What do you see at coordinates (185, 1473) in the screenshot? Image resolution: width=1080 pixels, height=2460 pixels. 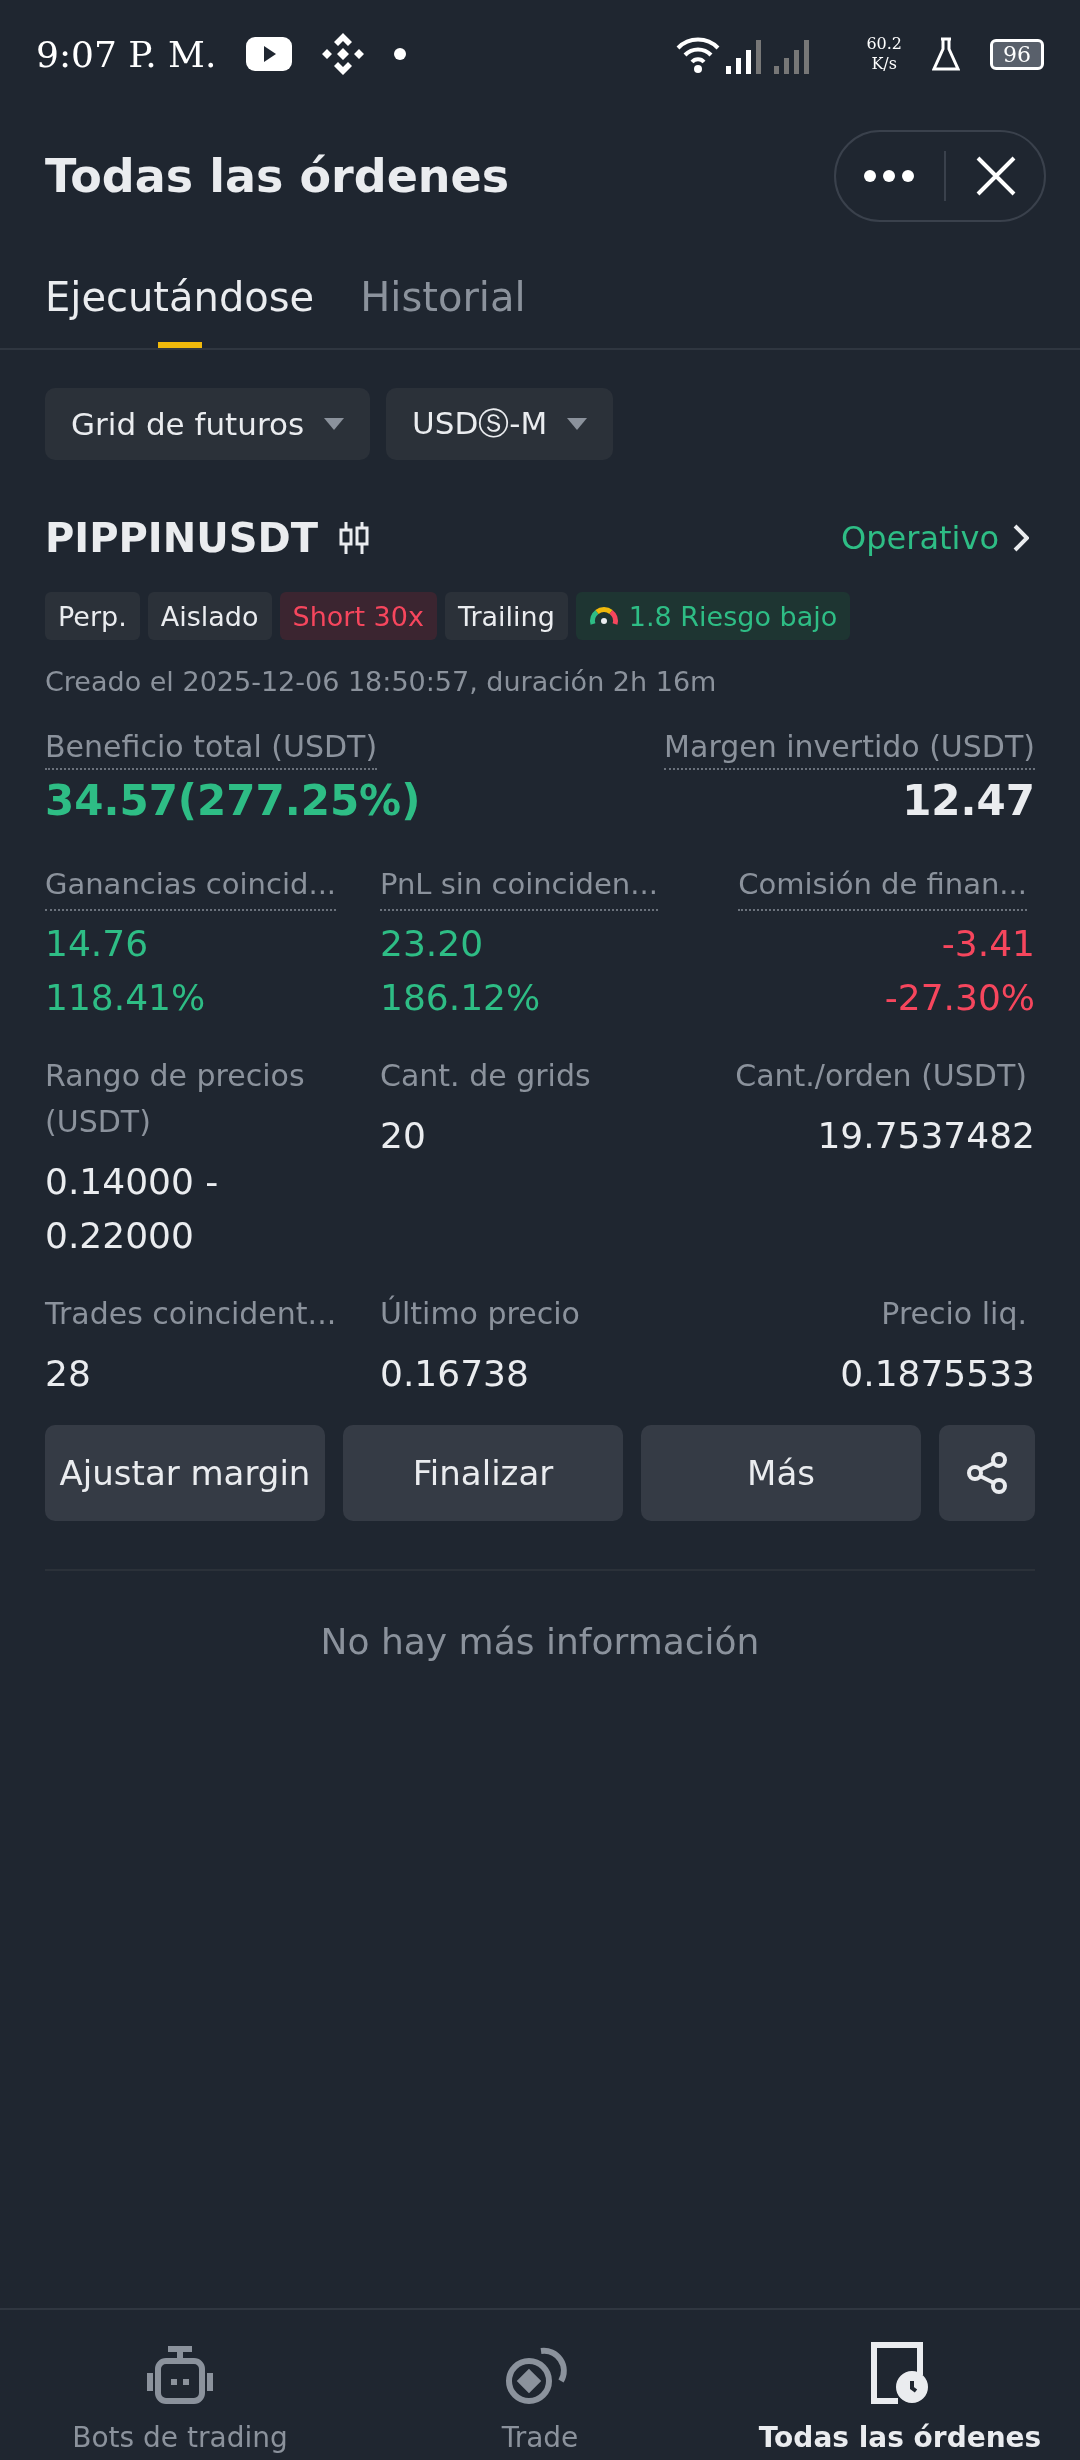 I see `action-button: Ajustar margin` at bounding box center [185, 1473].